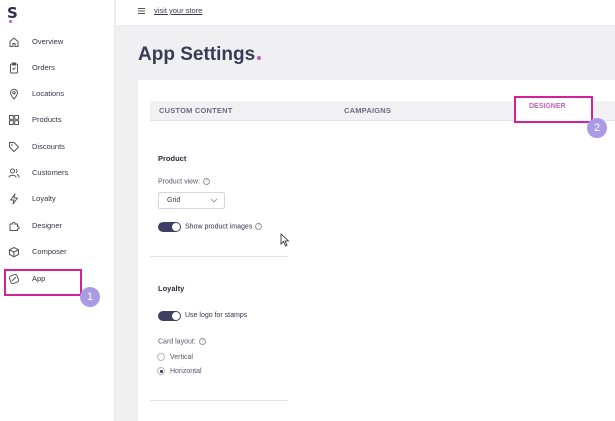 This screenshot has height=421, width=615. Describe the element at coordinates (14, 120) in the screenshot. I see `grid-icon` at that location.